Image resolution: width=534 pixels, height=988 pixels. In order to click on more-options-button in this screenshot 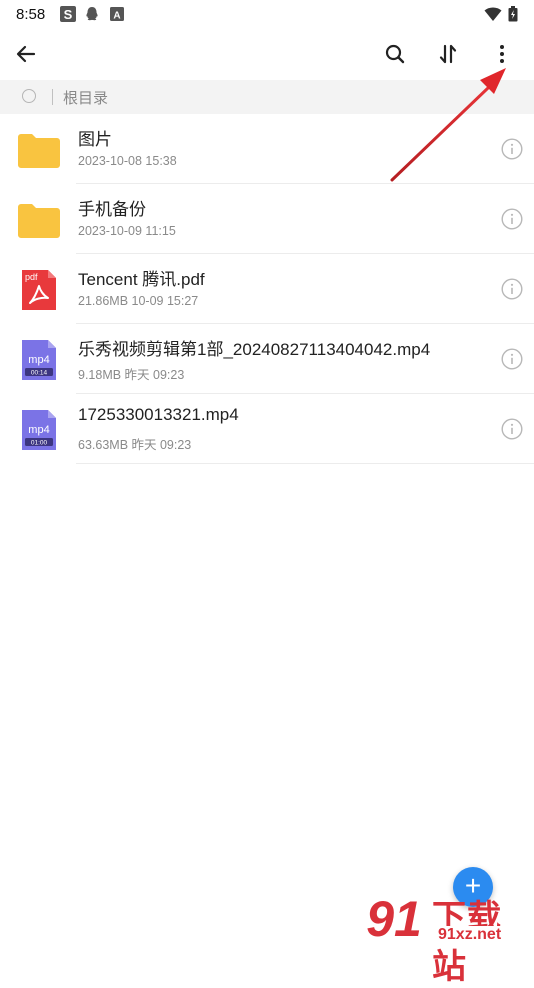, I will do `click(502, 54)`.